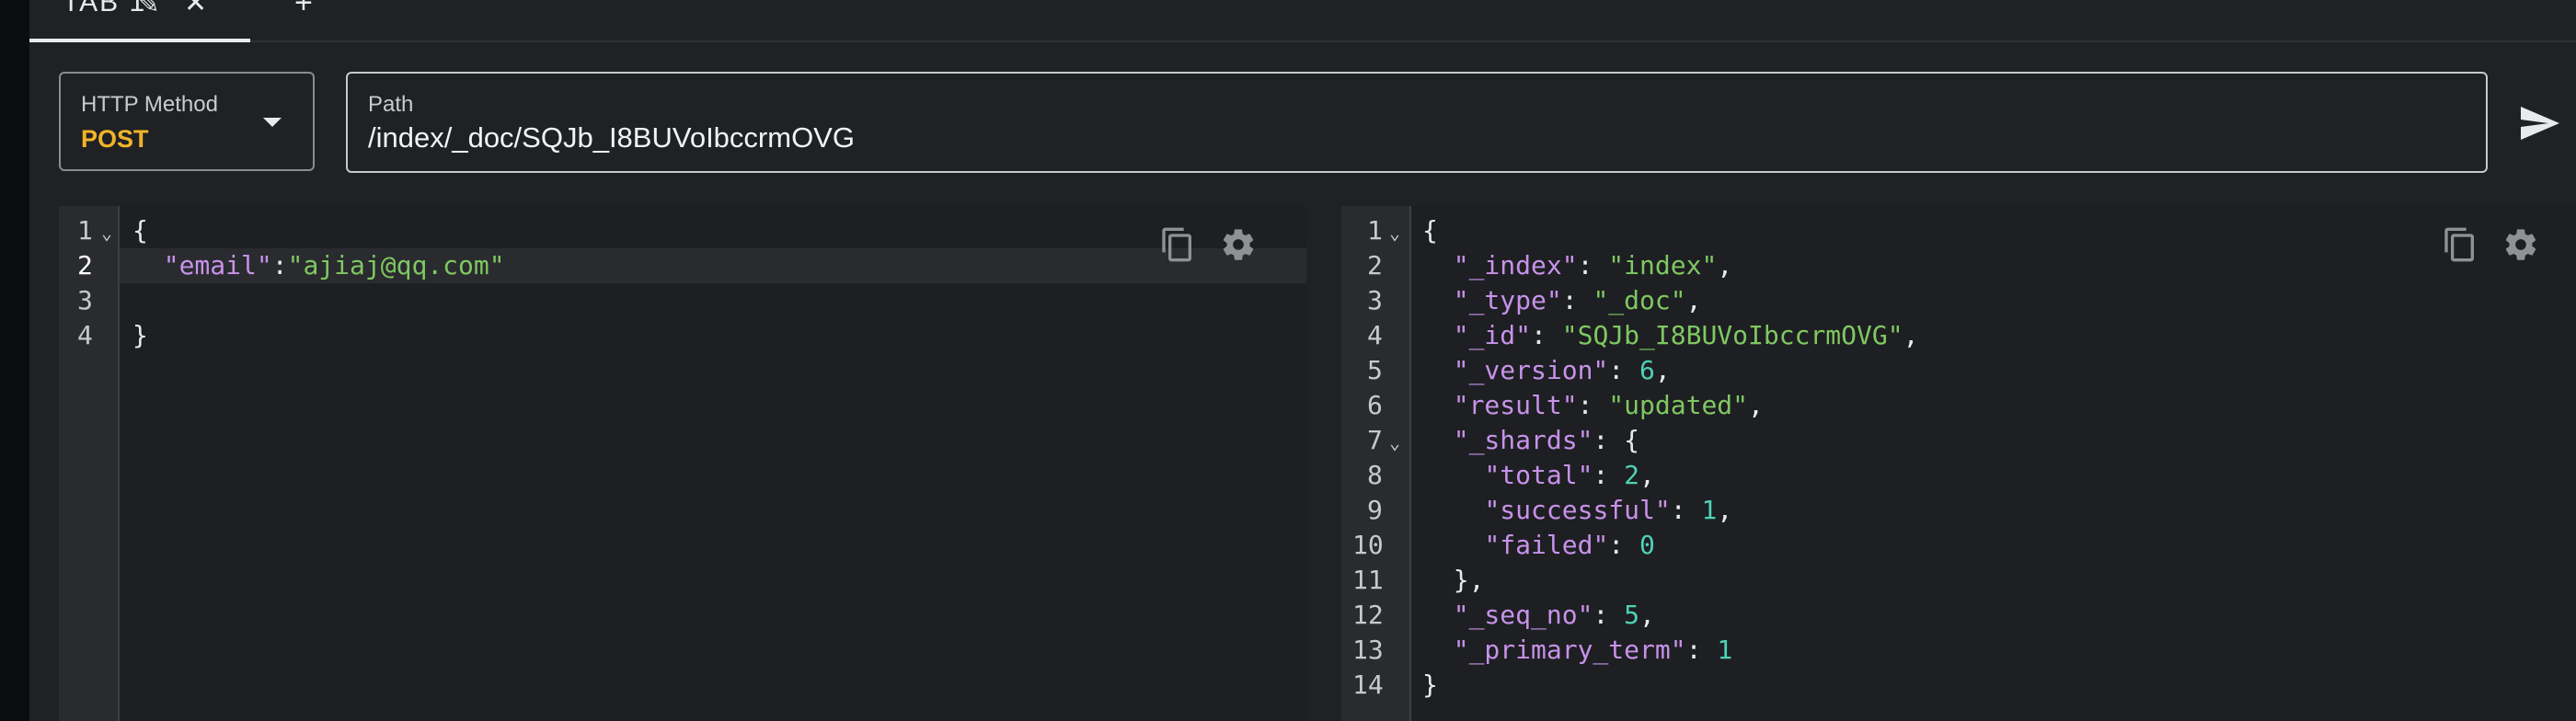 This screenshot has width=2576, height=721. What do you see at coordinates (1569, 650) in the screenshot?
I see `json-key: "_primary_term"` at bounding box center [1569, 650].